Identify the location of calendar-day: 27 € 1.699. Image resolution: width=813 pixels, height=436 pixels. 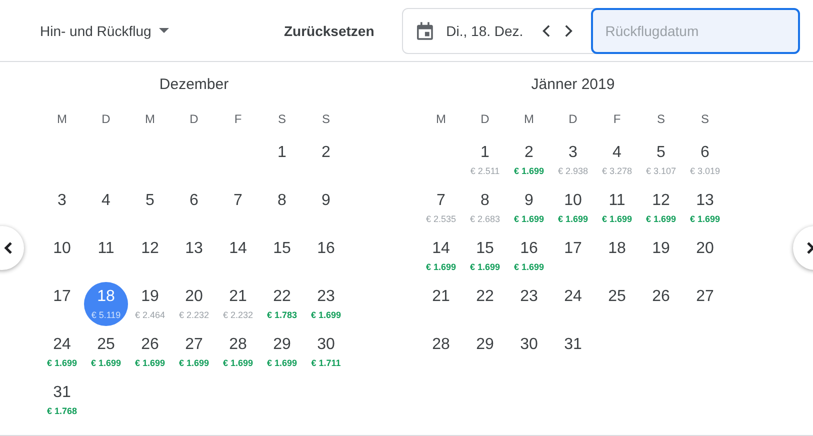
(194, 352).